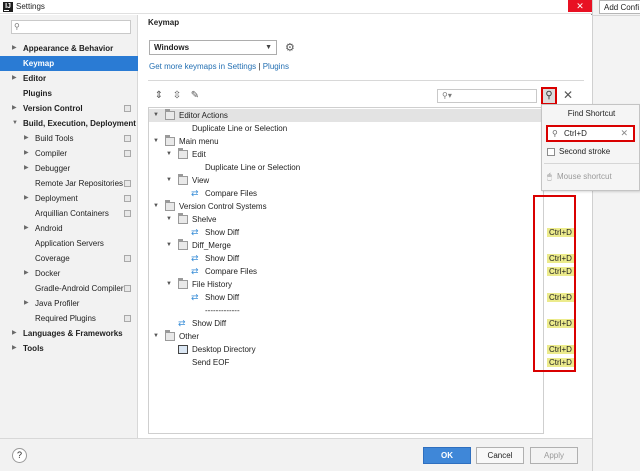  Describe the element at coordinates (361, 349) in the screenshot. I see `tree-row: Desktop Directory Ctrl+D` at that location.